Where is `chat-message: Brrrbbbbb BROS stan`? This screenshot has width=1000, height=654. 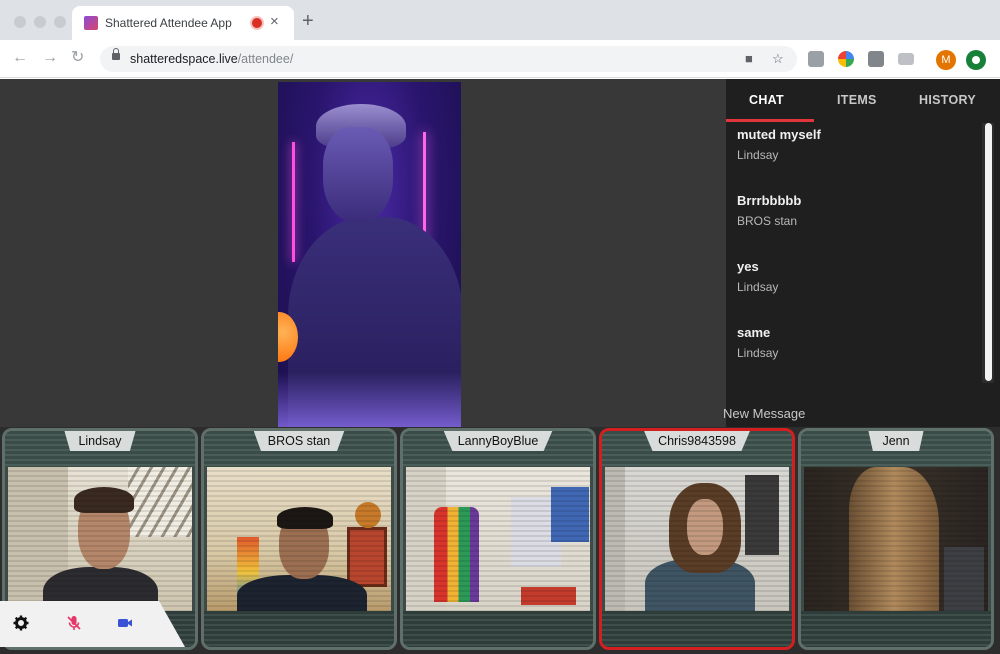
chat-message: Brrrbbbbb BROS stan is located at coordinates (769, 210).